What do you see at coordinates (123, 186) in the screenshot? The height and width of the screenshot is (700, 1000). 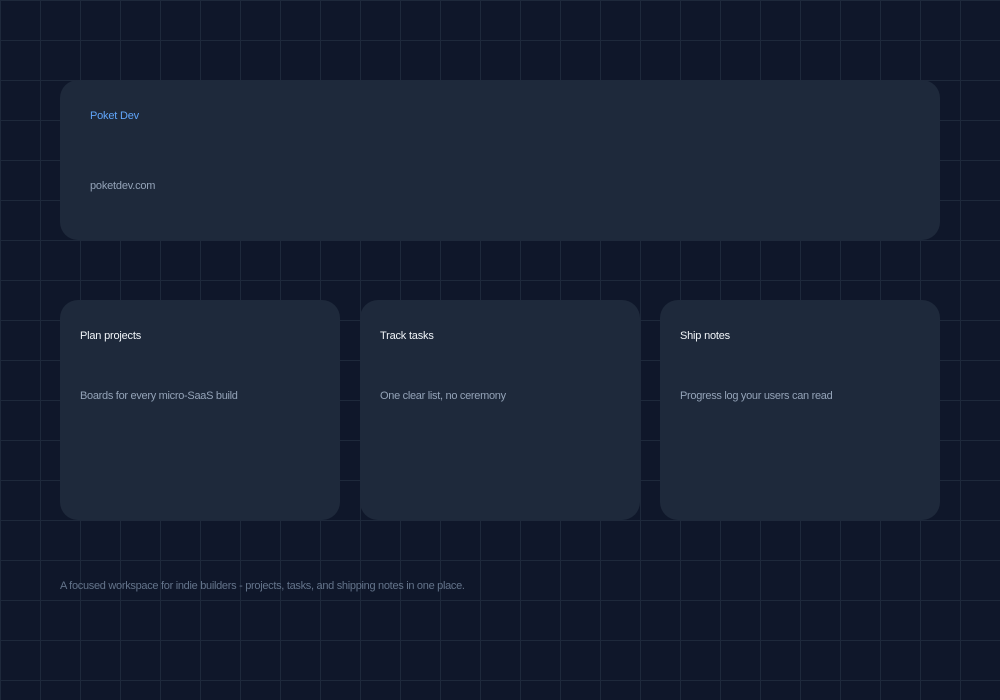 I see `site-domain: poketdev.com` at bounding box center [123, 186].